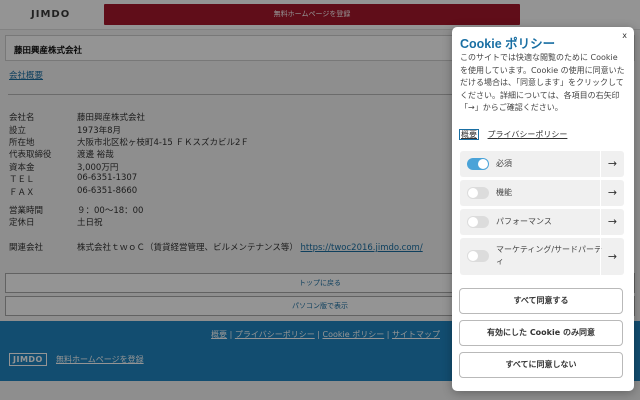  I want to click on cookie-category-marketing: マーケティング/サードパーティ →, so click(542, 256).